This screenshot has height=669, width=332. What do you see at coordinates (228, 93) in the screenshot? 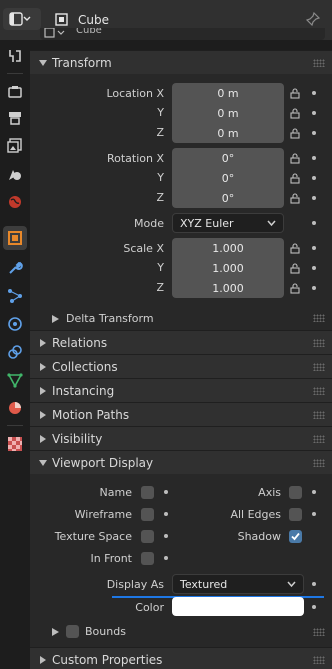
I see `location-x-field: 0 m` at bounding box center [228, 93].